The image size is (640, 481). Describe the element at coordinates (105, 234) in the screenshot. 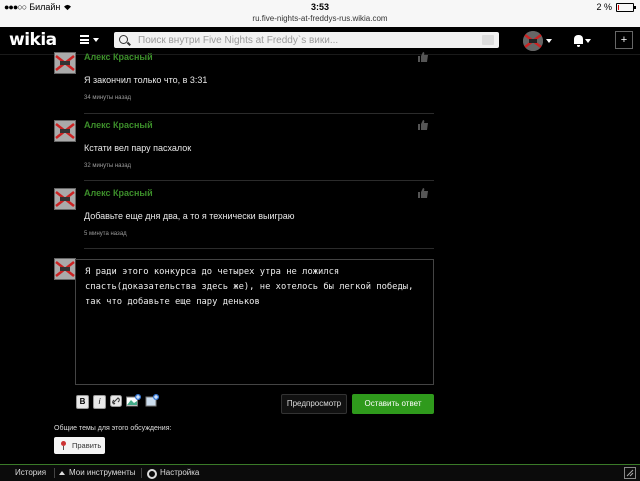

I see `comment-timestamp: 5 минута назад` at that location.